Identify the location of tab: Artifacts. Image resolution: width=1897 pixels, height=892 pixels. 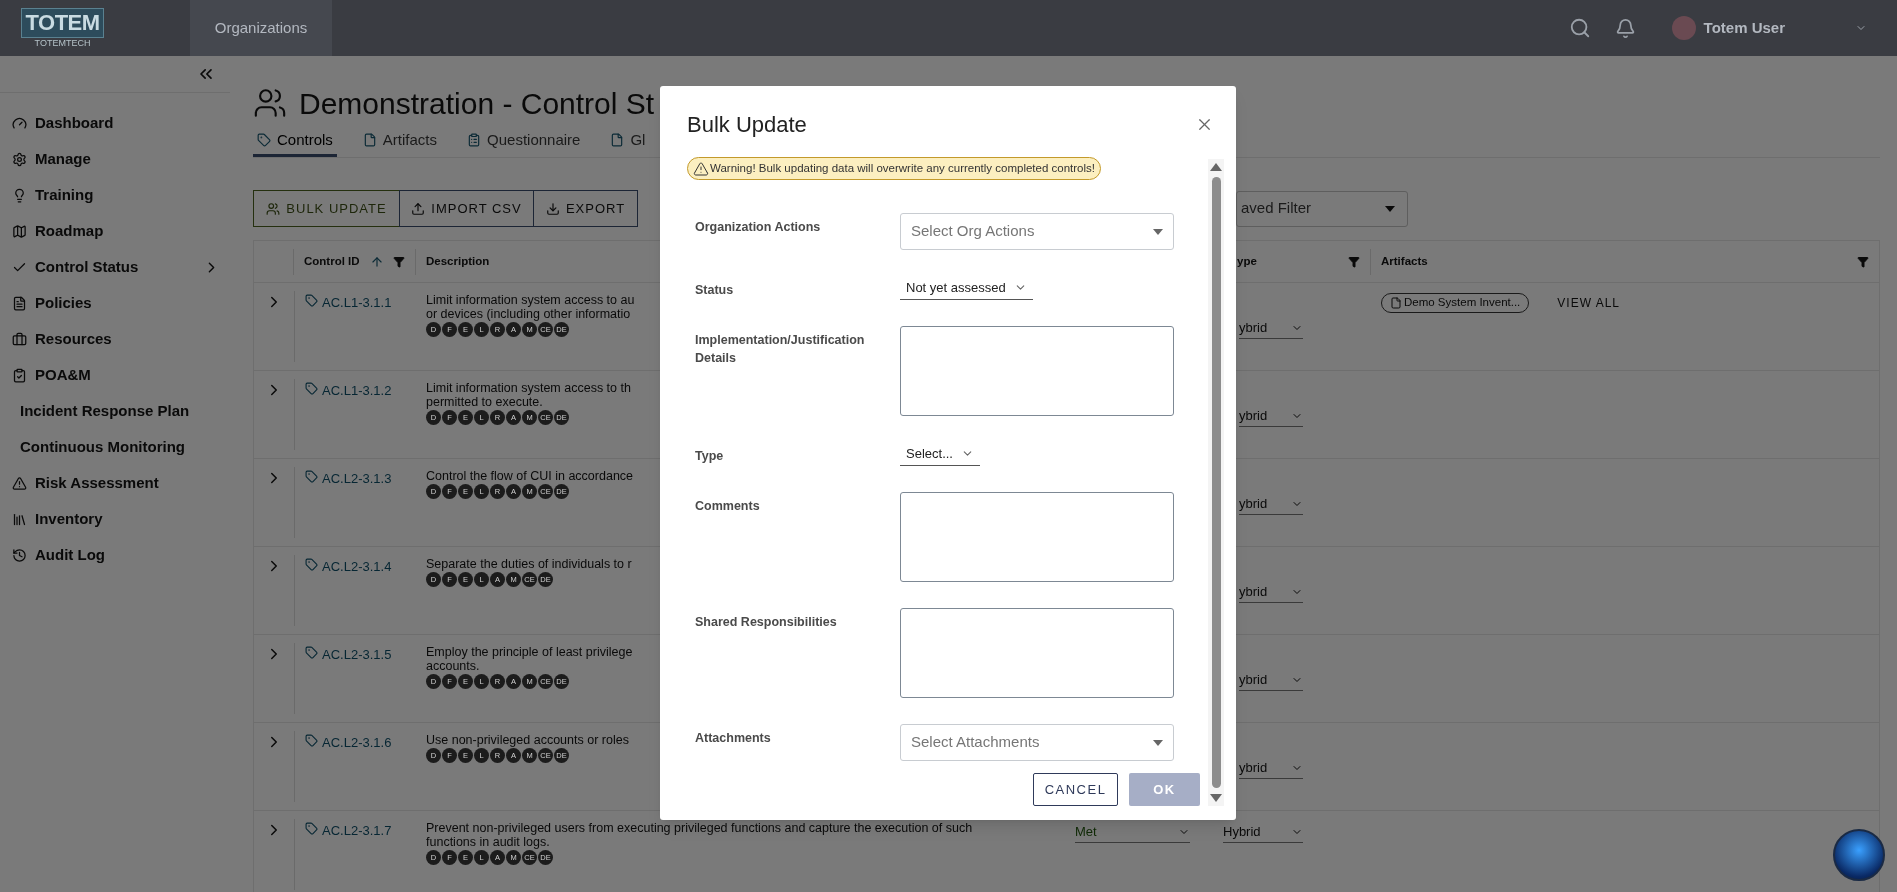
(400, 141).